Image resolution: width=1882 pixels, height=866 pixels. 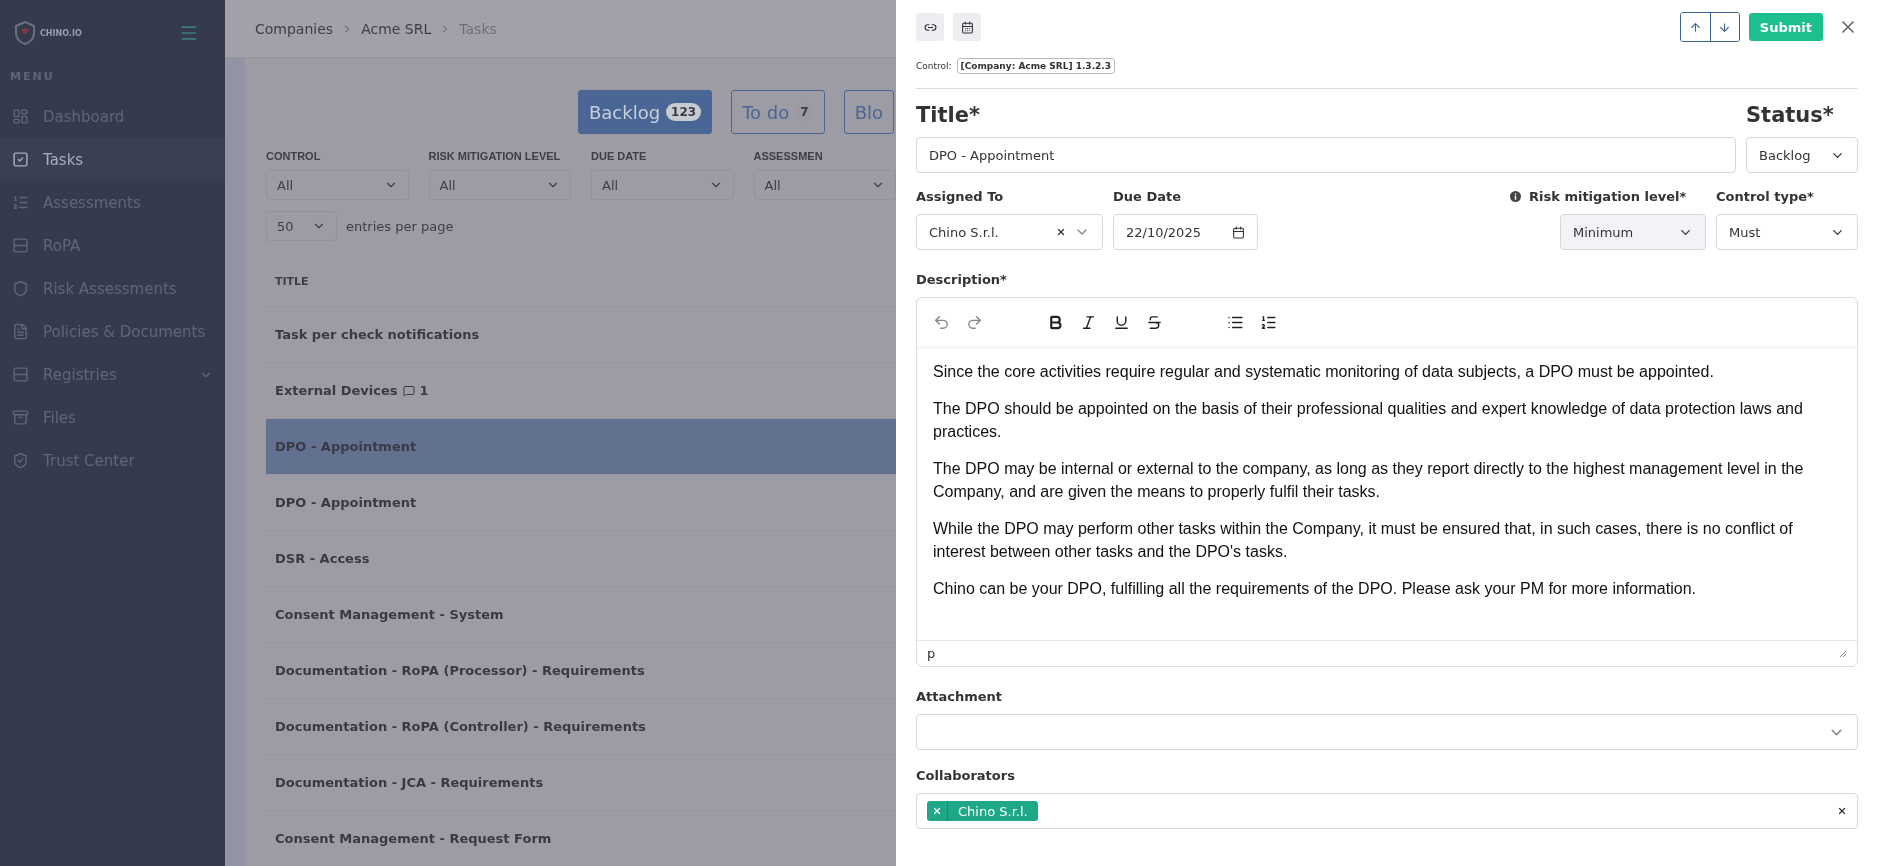 I want to click on filter-label: RISK MITIGATION LEVEL, so click(x=495, y=156).